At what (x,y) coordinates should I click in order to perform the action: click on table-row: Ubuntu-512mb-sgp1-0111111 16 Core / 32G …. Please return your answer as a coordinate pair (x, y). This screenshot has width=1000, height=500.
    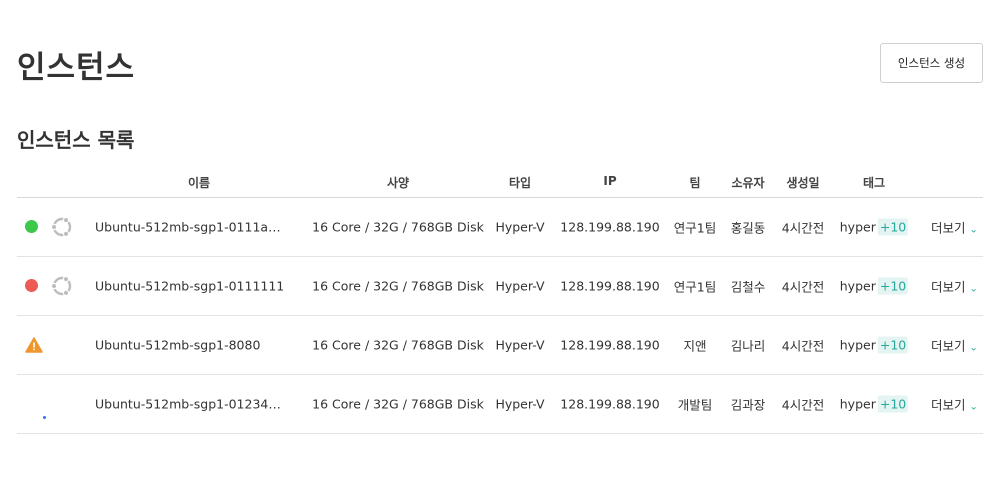
    Looking at the image, I should click on (500, 286).